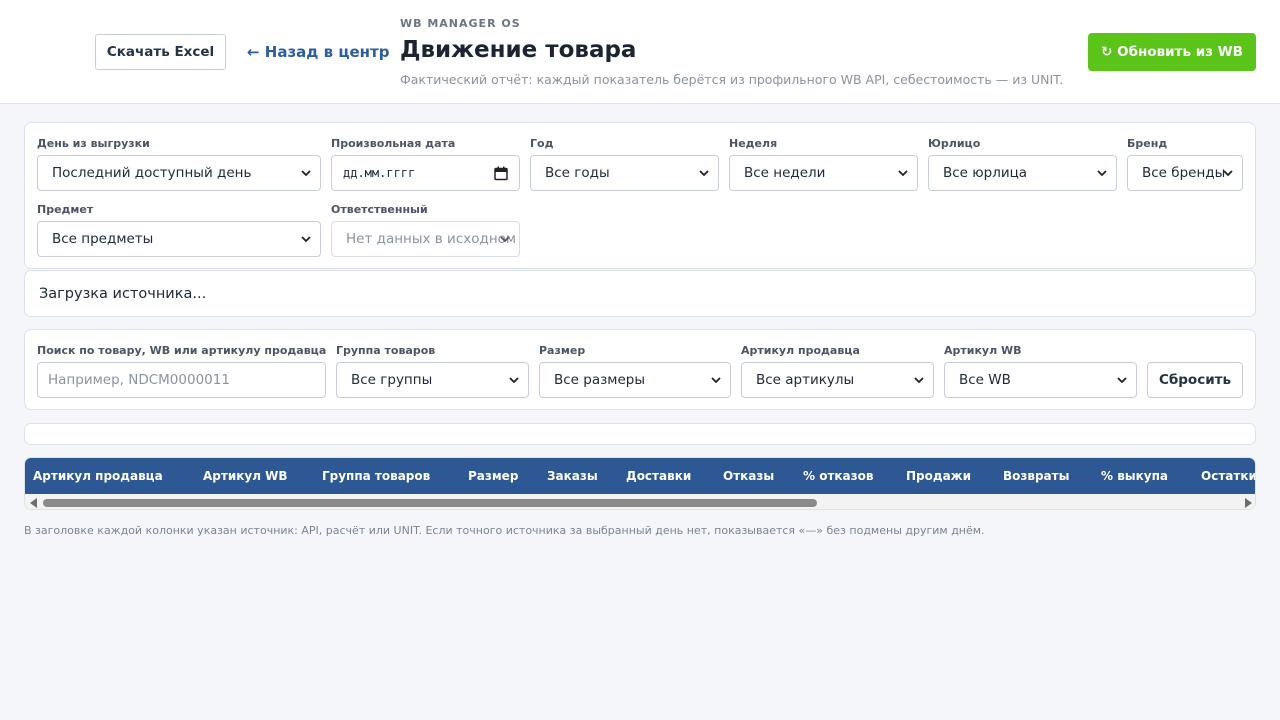  Describe the element at coordinates (501, 173) in the screenshot. I see `calendar-icon` at that location.